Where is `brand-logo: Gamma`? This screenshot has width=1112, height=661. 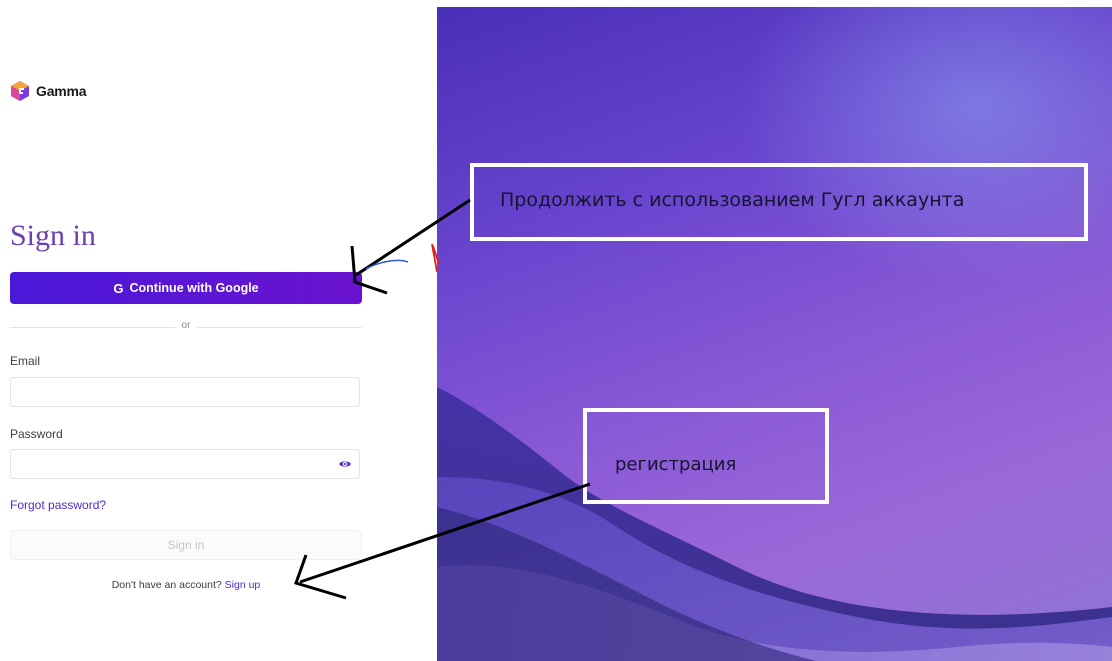
brand-logo: Gamma is located at coordinates (48, 91).